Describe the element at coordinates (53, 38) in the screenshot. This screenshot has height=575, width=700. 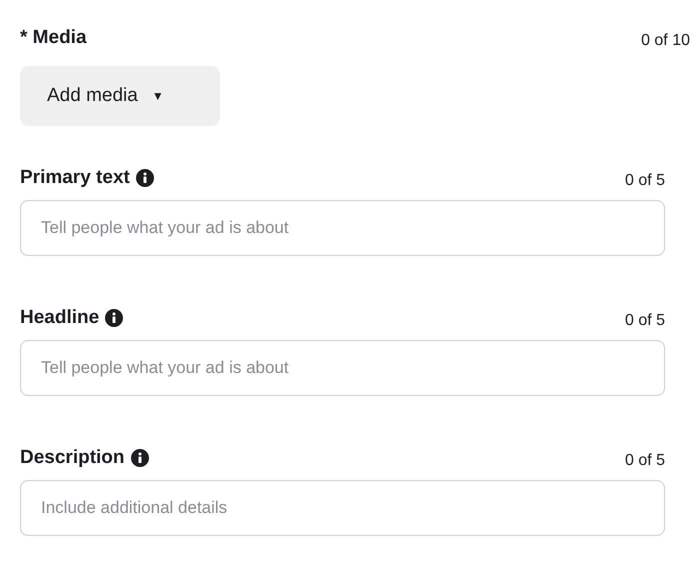
I see `media-label: * Media` at that location.